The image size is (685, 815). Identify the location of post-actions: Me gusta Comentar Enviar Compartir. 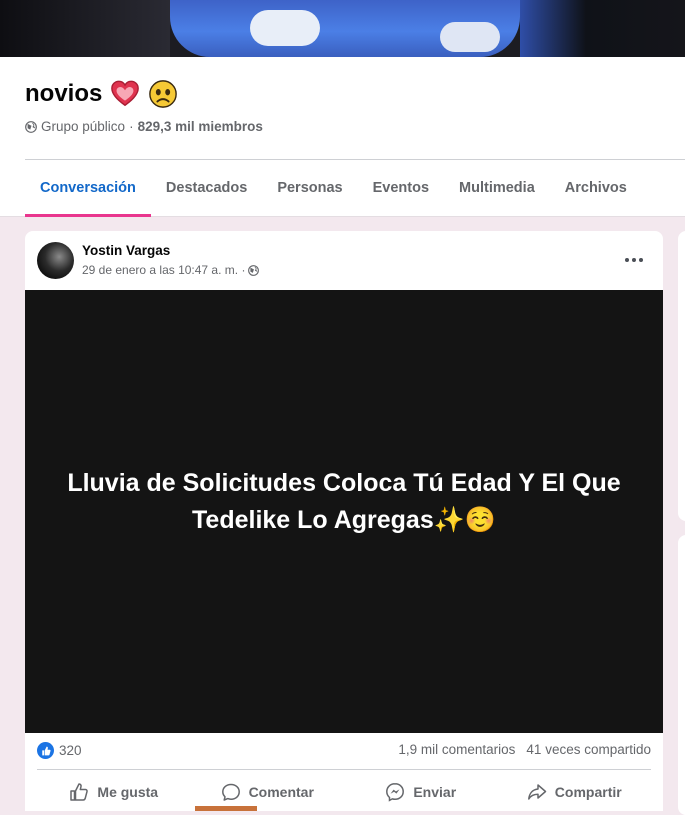
(344, 789).